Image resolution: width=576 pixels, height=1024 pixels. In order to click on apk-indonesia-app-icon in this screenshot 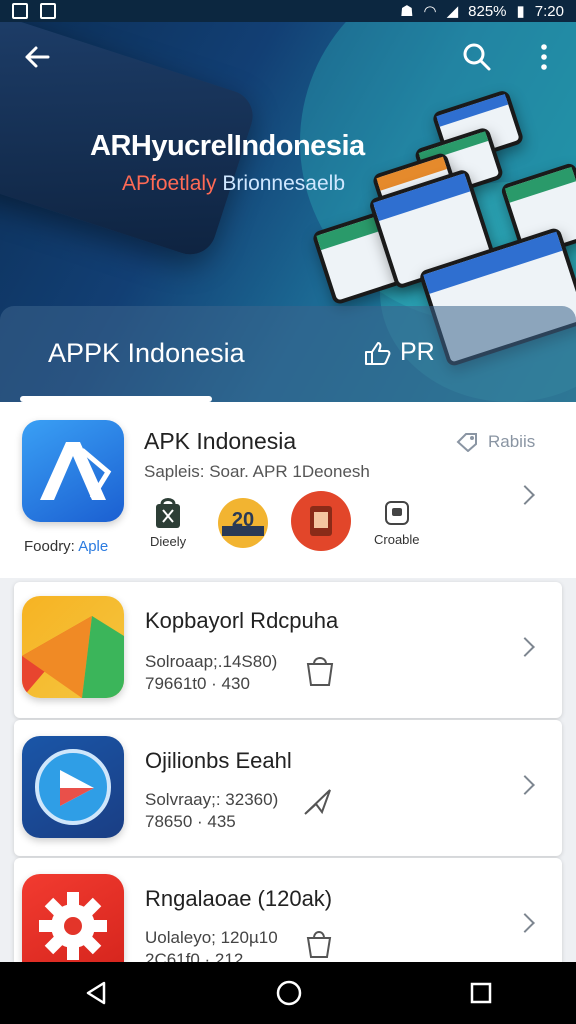, I will do `click(73, 471)`.